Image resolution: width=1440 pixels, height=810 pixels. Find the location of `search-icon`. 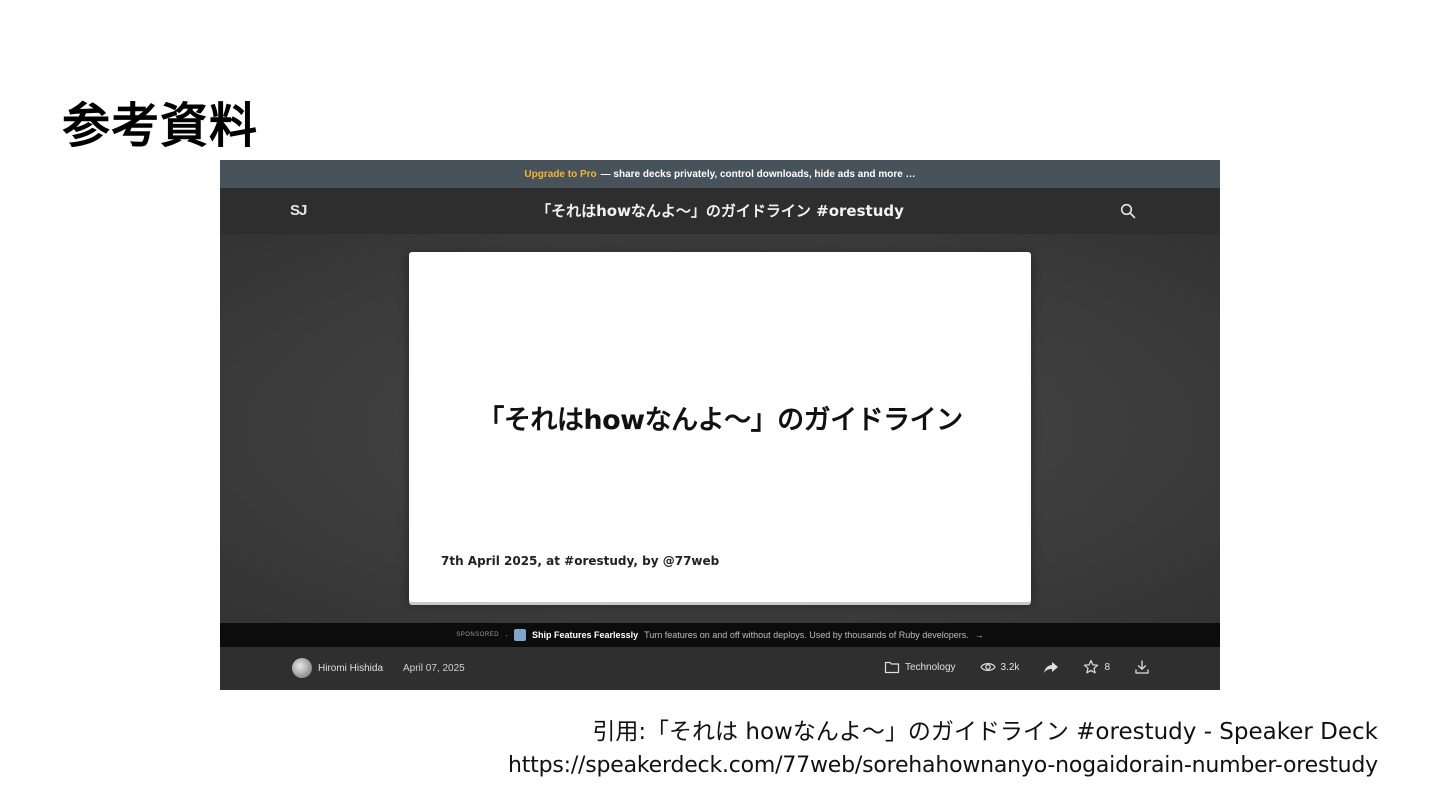

search-icon is located at coordinates (1128, 211).